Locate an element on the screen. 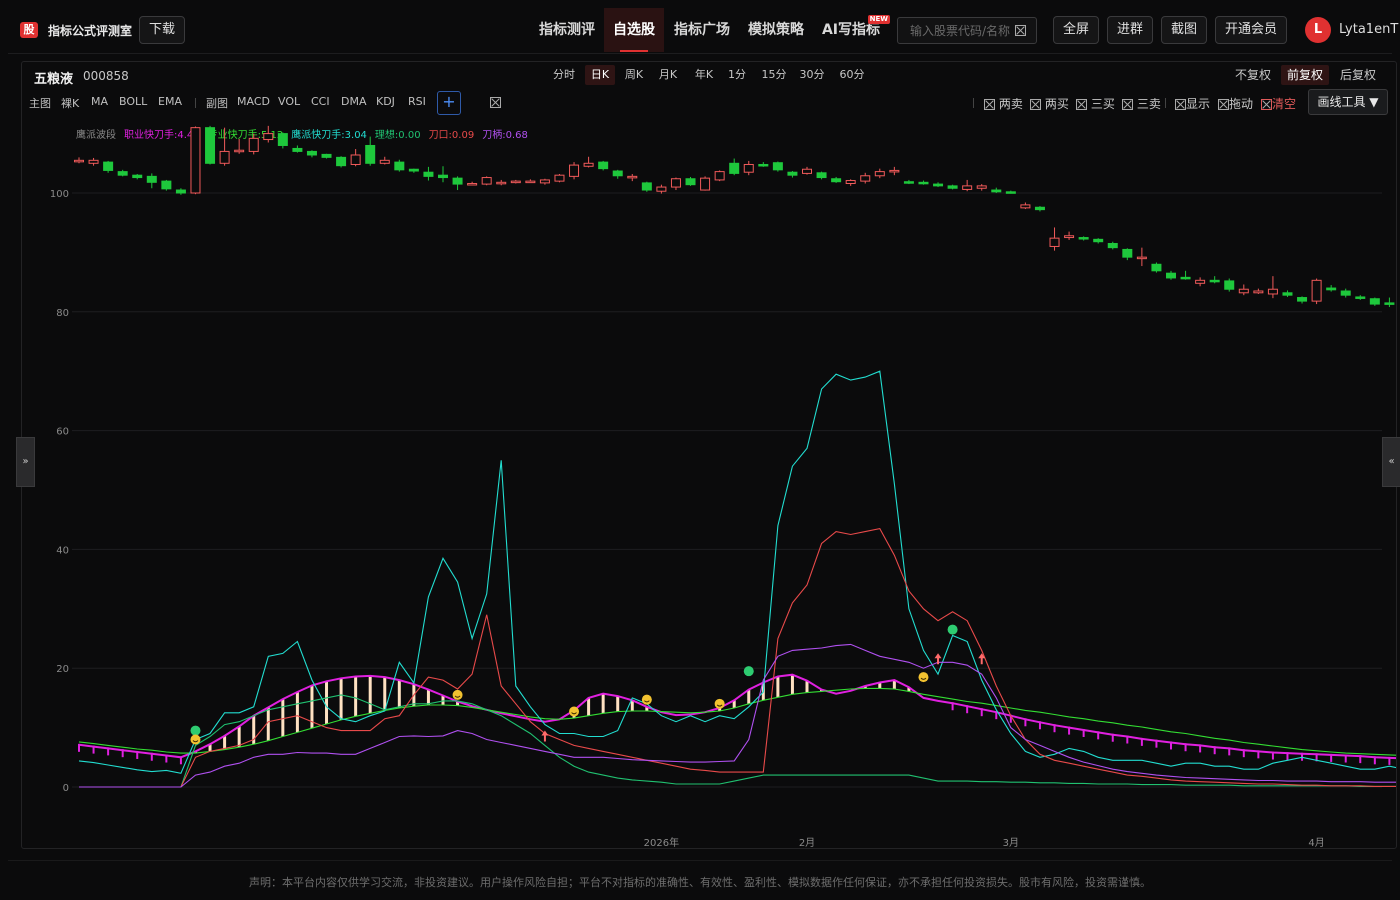 This screenshot has height=900, width=1400. membership-button: 开通会员 is located at coordinates (1251, 30).